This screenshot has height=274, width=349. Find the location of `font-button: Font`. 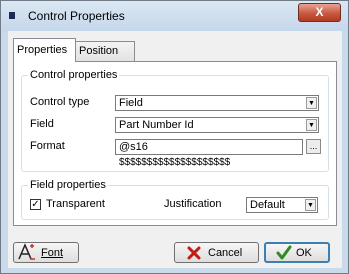

font-button: Font is located at coordinates (46, 252).